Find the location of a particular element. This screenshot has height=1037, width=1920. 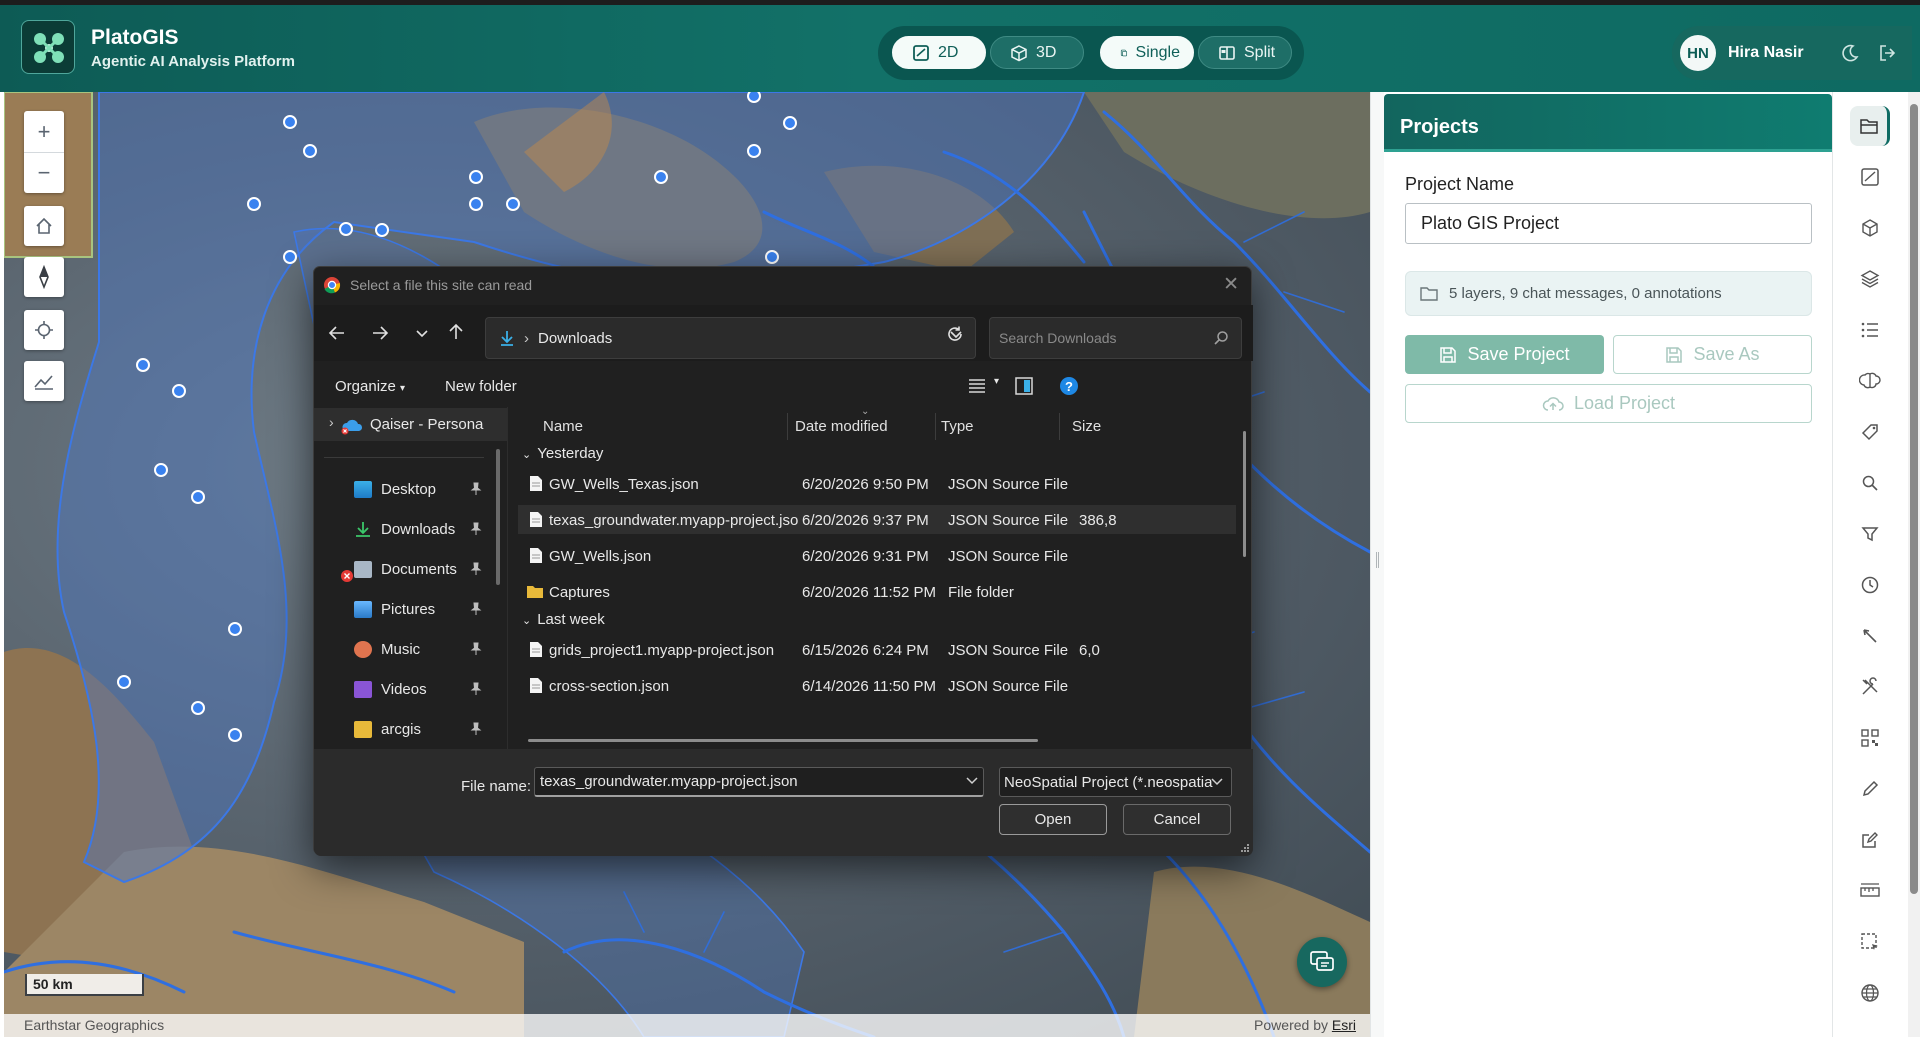

group-yesterday: ⌄ Yesterday is located at coordinates (562, 453).